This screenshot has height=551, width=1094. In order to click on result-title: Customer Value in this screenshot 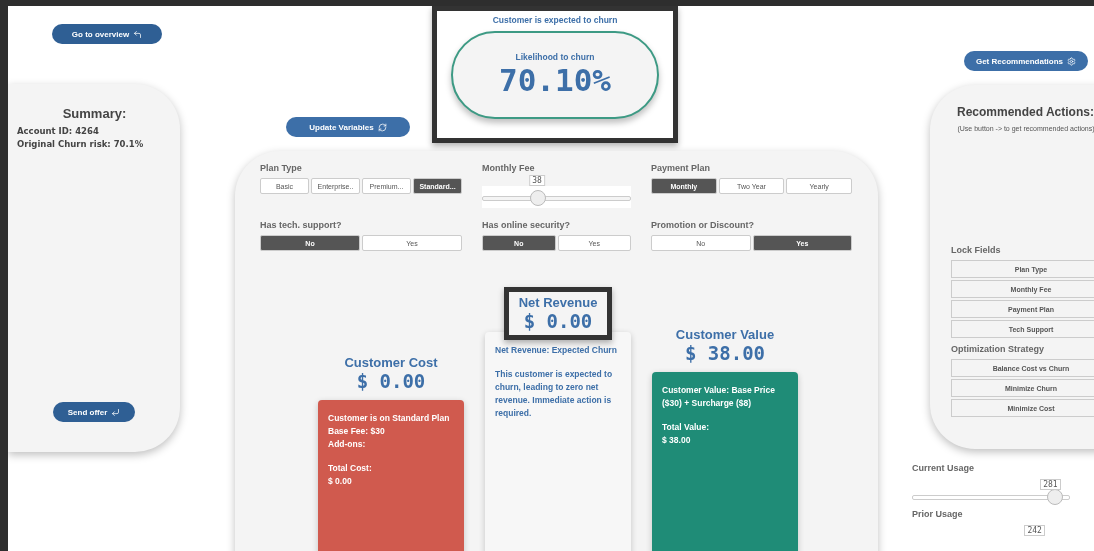, I will do `click(725, 334)`.